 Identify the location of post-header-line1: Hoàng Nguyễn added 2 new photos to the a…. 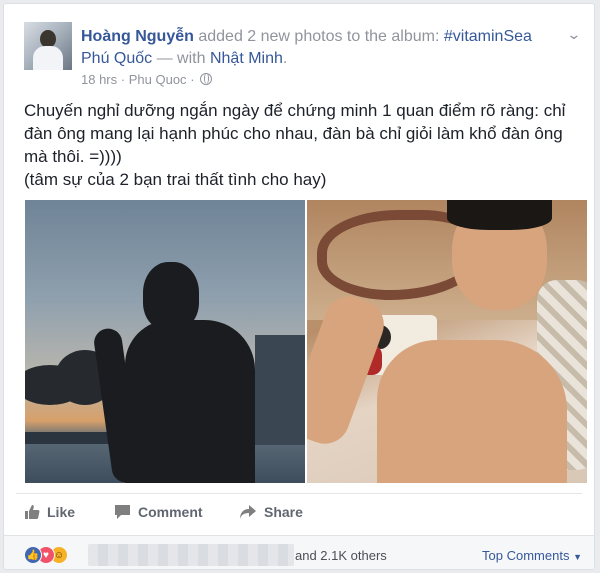
(306, 37).